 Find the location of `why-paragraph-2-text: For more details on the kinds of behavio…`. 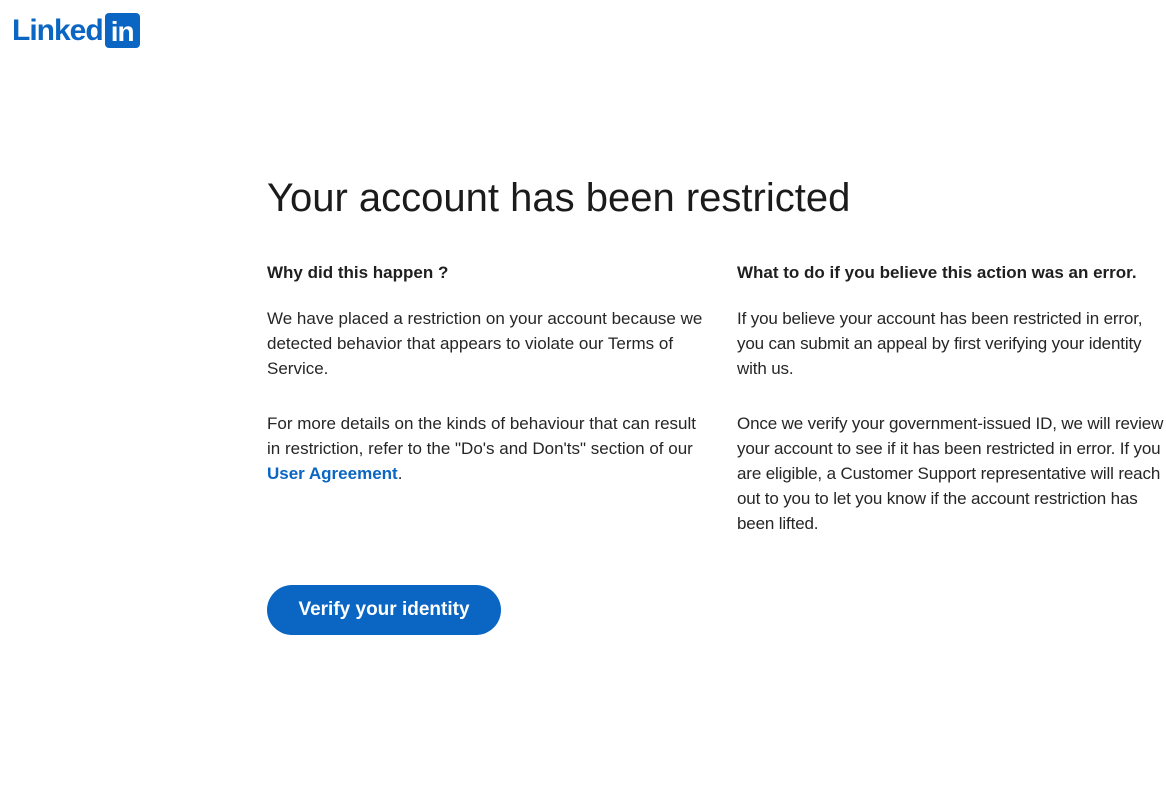

why-paragraph-2-text: For more details on the kinds of behavio… is located at coordinates (482, 436).